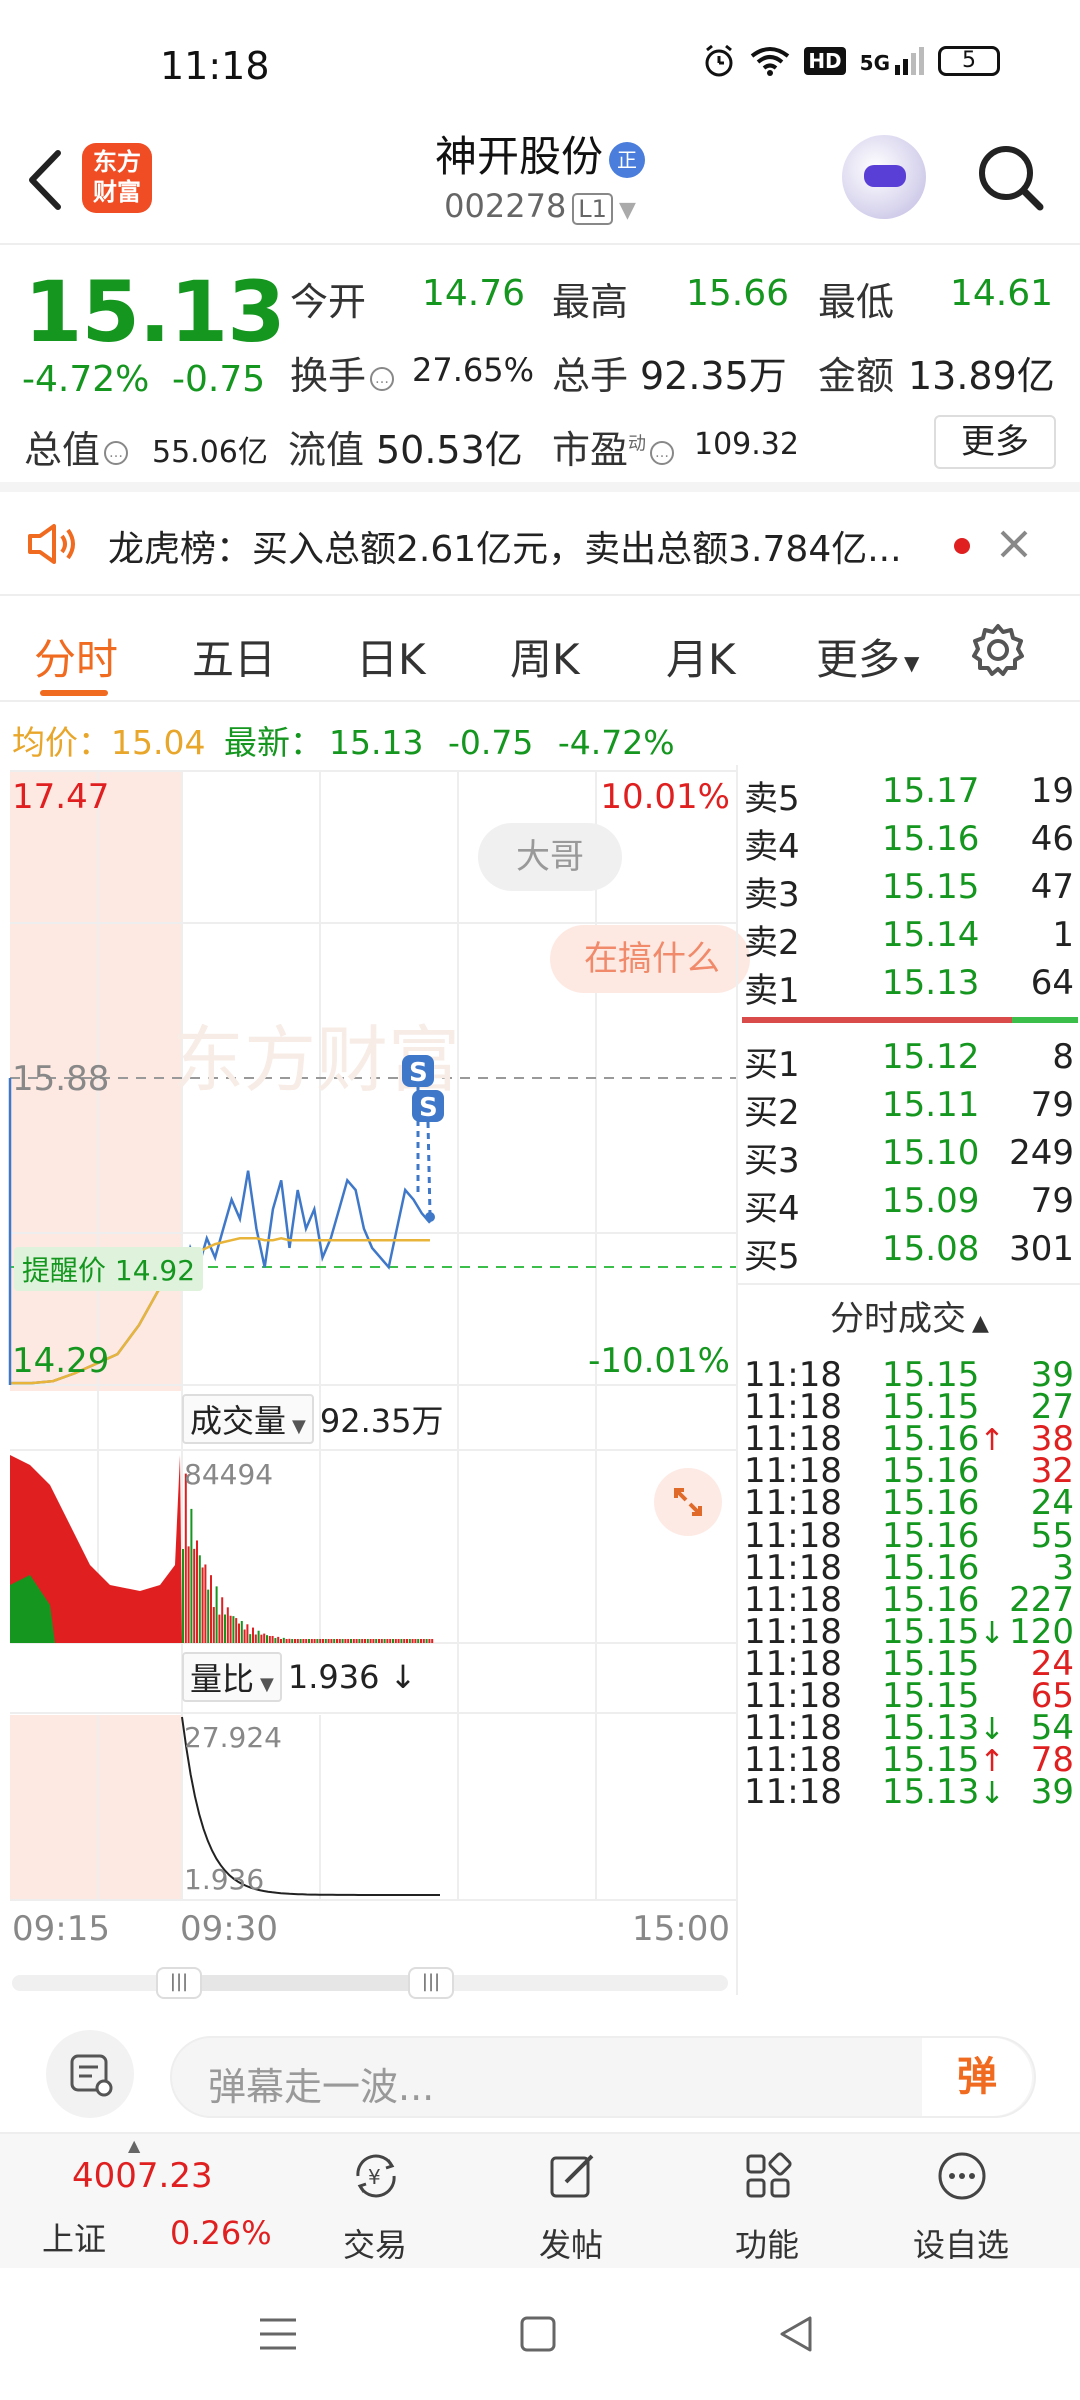  What do you see at coordinates (931, 1153) in the screenshot?
I see `bid-price: 15.10` at bounding box center [931, 1153].